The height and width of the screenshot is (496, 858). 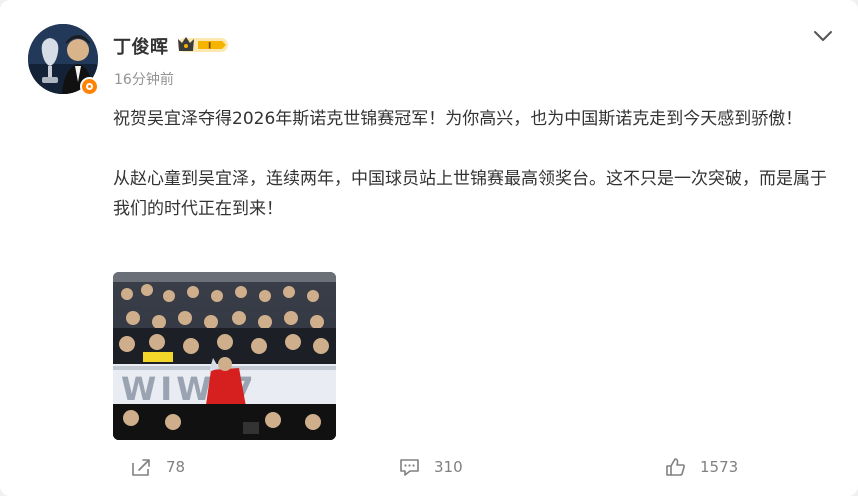 What do you see at coordinates (158, 467) in the screenshot?
I see `share-button: 78` at bounding box center [158, 467].